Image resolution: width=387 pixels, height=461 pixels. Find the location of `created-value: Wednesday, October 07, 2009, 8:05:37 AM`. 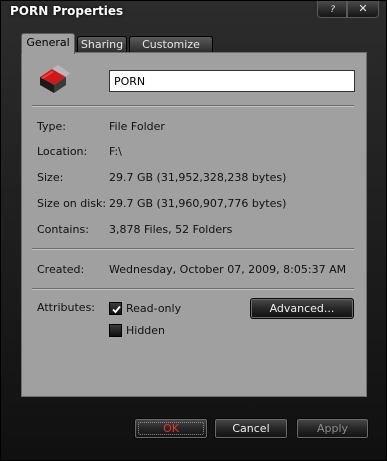

created-value: Wednesday, October 07, 2009, 8:05:37 AM is located at coordinates (228, 269).